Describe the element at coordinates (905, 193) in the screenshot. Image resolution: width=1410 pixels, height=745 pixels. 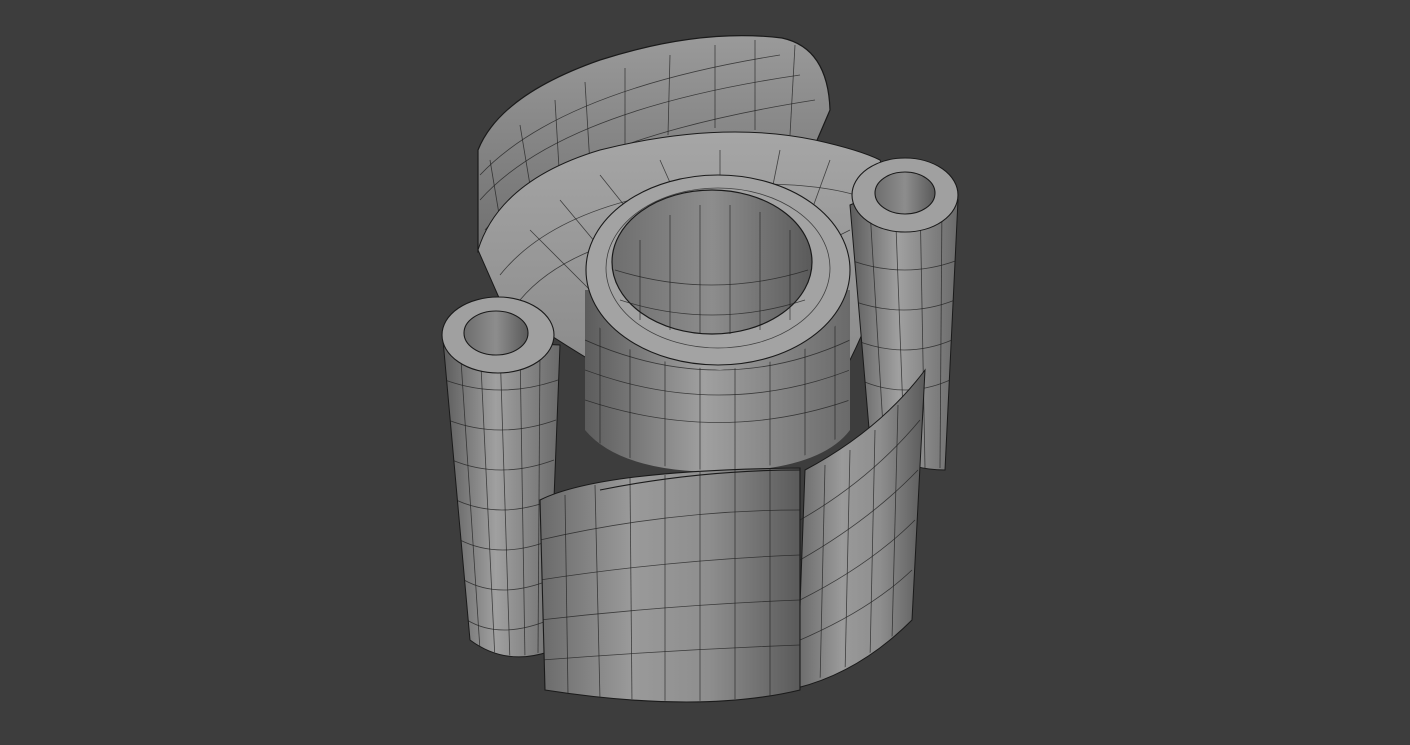
I see `right-hole` at that location.